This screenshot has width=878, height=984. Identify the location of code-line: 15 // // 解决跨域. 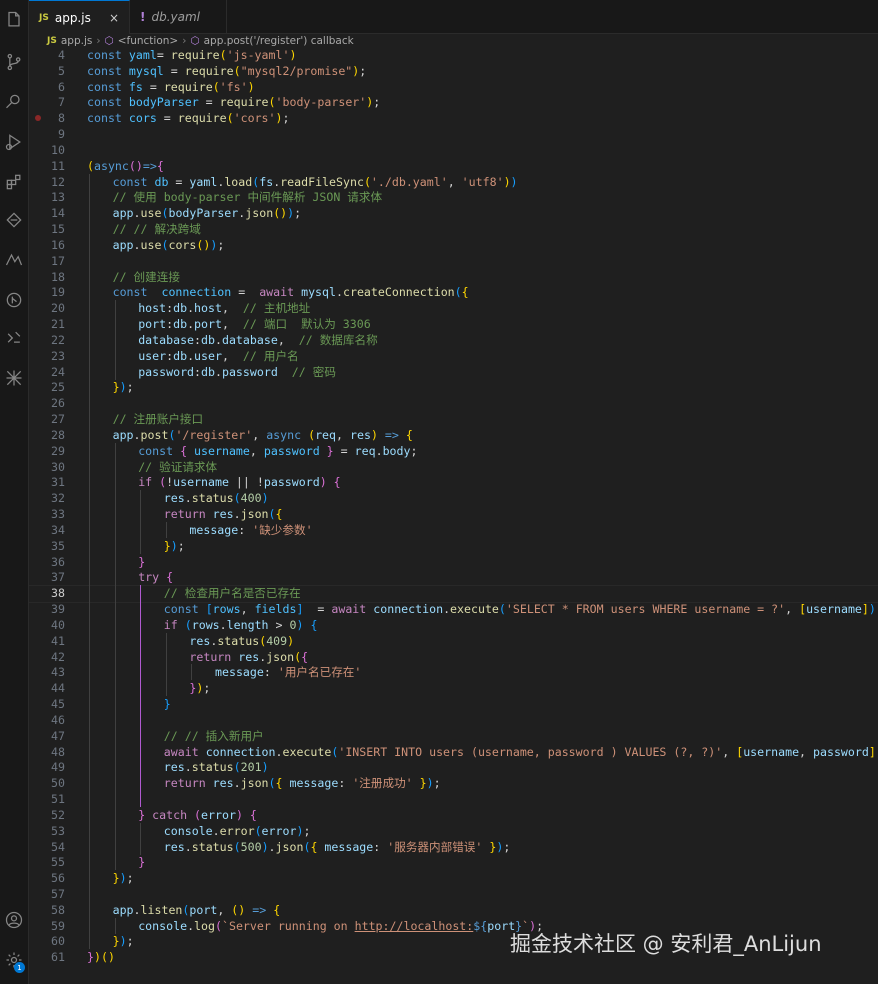
(453, 229).